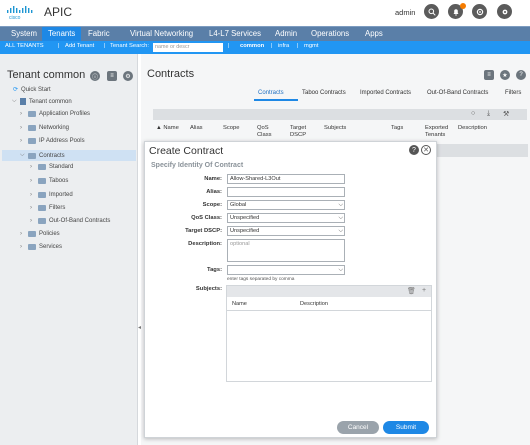 This screenshot has height=445, width=530. I want to click on tags-field: ⌵, so click(286, 270).